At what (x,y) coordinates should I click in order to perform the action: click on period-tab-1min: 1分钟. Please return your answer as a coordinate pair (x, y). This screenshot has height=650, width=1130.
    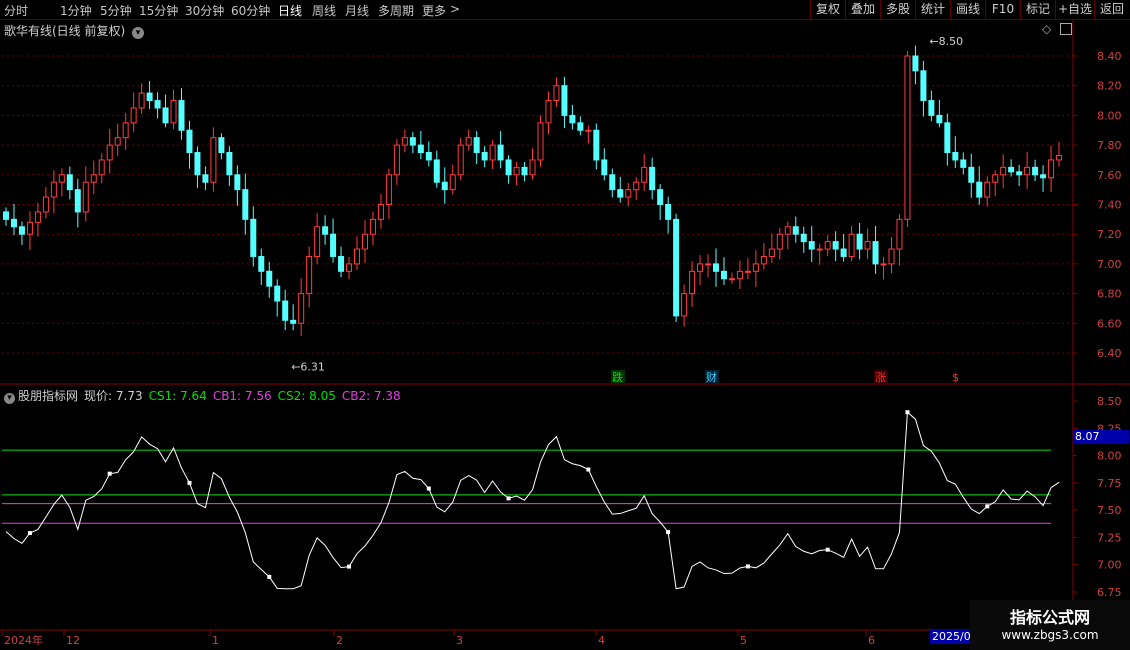
    Looking at the image, I should click on (76, 10).